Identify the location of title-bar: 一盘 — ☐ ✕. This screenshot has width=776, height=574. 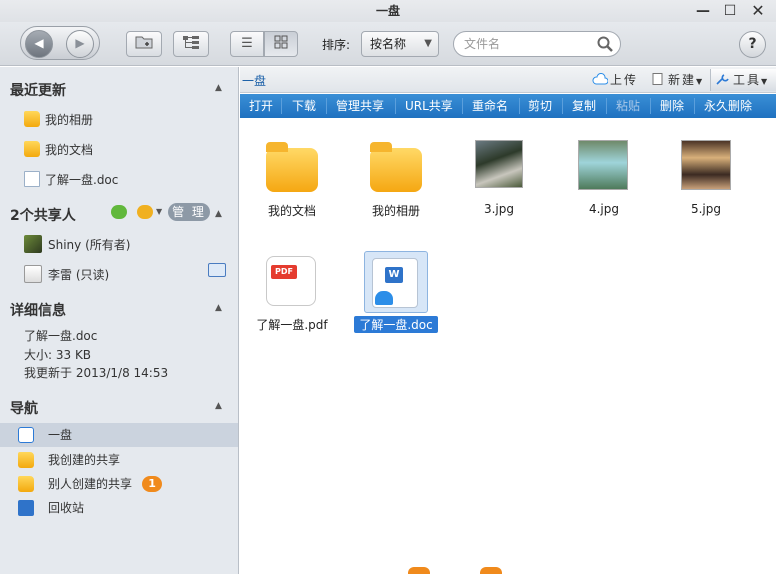
(388, 11).